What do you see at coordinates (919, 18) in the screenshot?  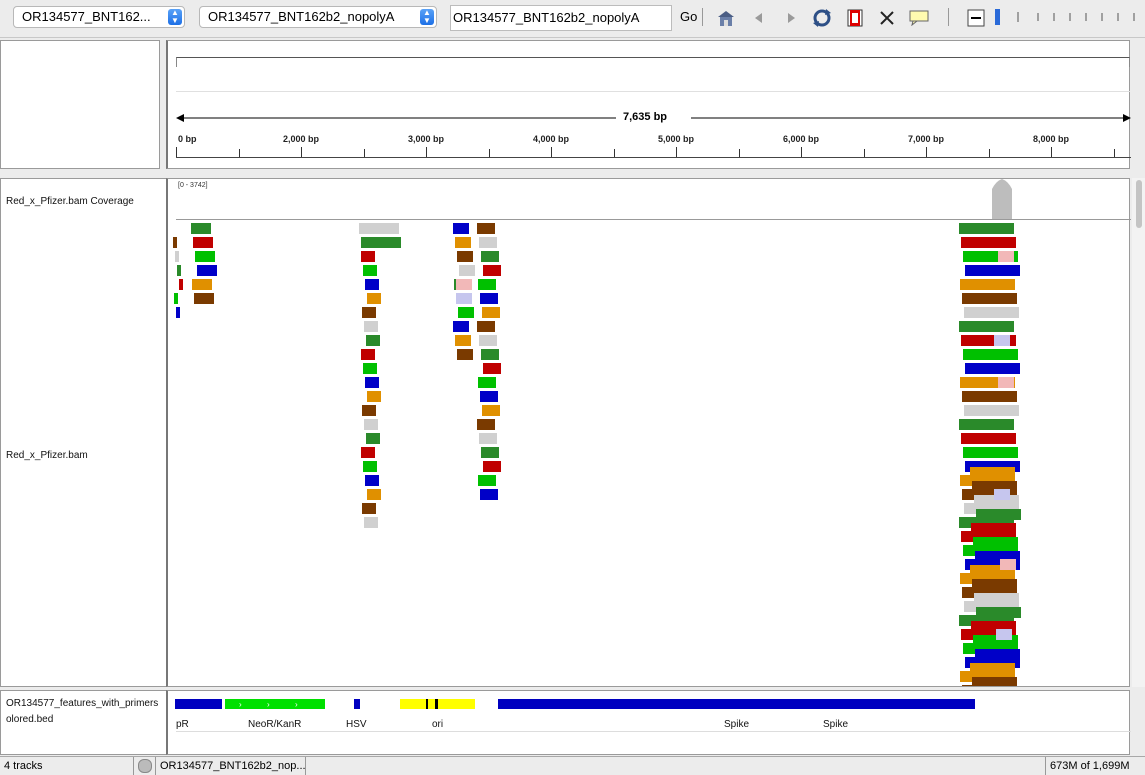 I see `popup-text-icon` at bounding box center [919, 18].